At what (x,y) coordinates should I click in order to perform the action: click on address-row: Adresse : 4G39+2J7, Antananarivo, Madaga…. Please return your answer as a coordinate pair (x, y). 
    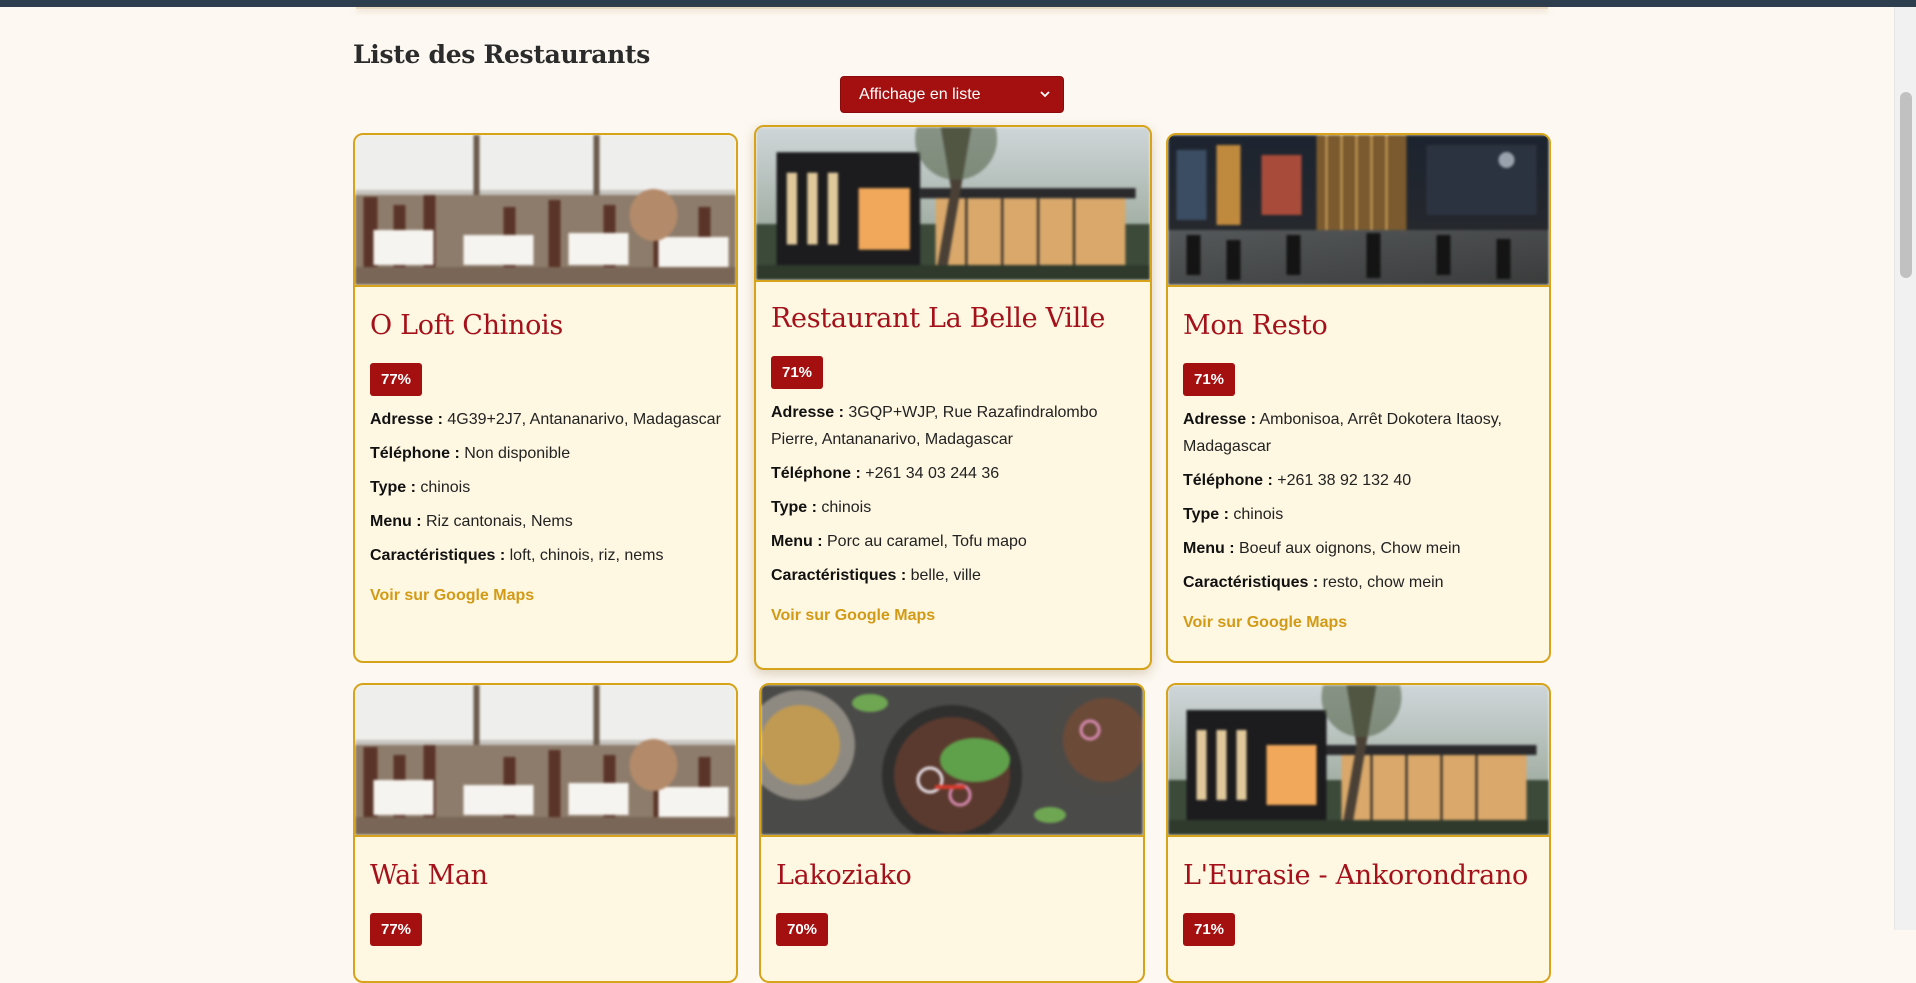
    Looking at the image, I should click on (545, 419).